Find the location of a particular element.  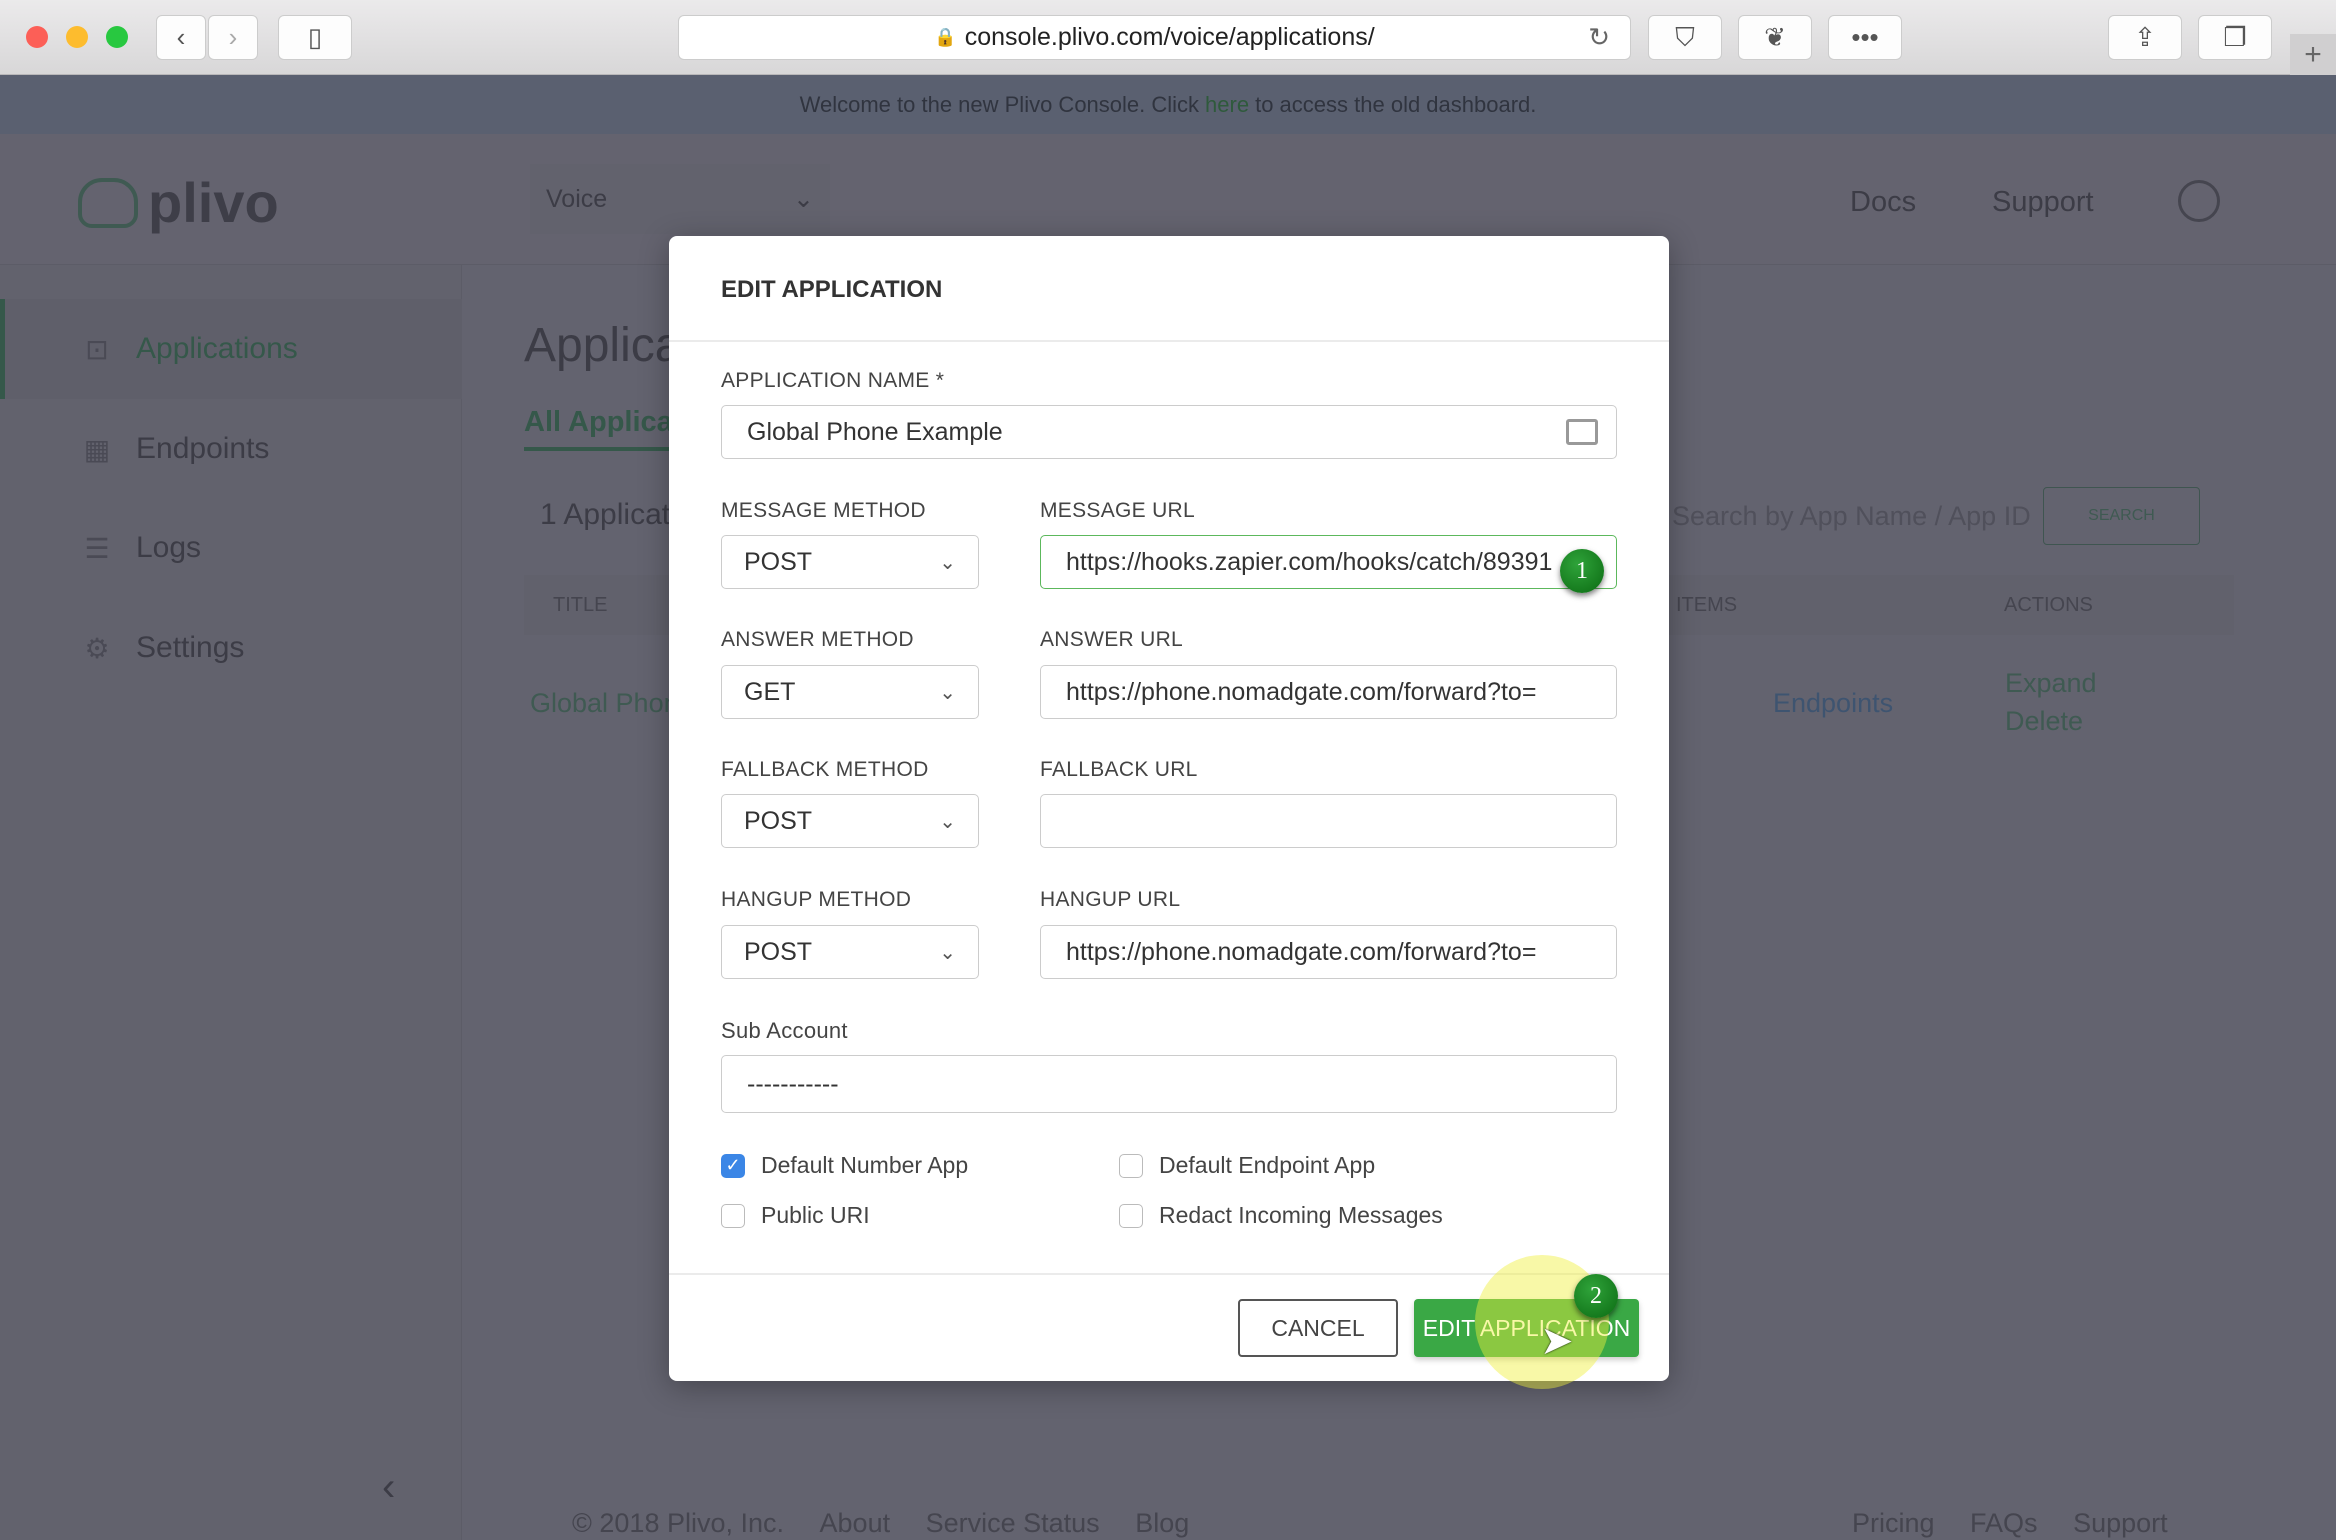

column-actions: ACTIONS is located at coordinates (2048, 605).